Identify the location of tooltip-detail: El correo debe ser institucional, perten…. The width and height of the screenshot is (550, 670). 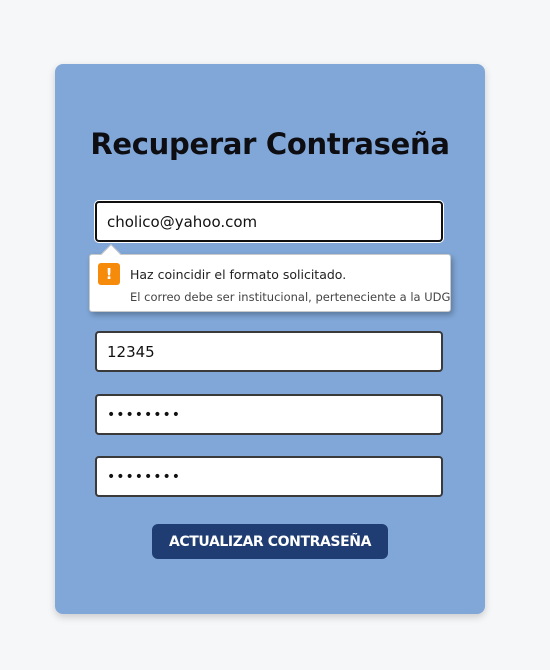
(290, 297).